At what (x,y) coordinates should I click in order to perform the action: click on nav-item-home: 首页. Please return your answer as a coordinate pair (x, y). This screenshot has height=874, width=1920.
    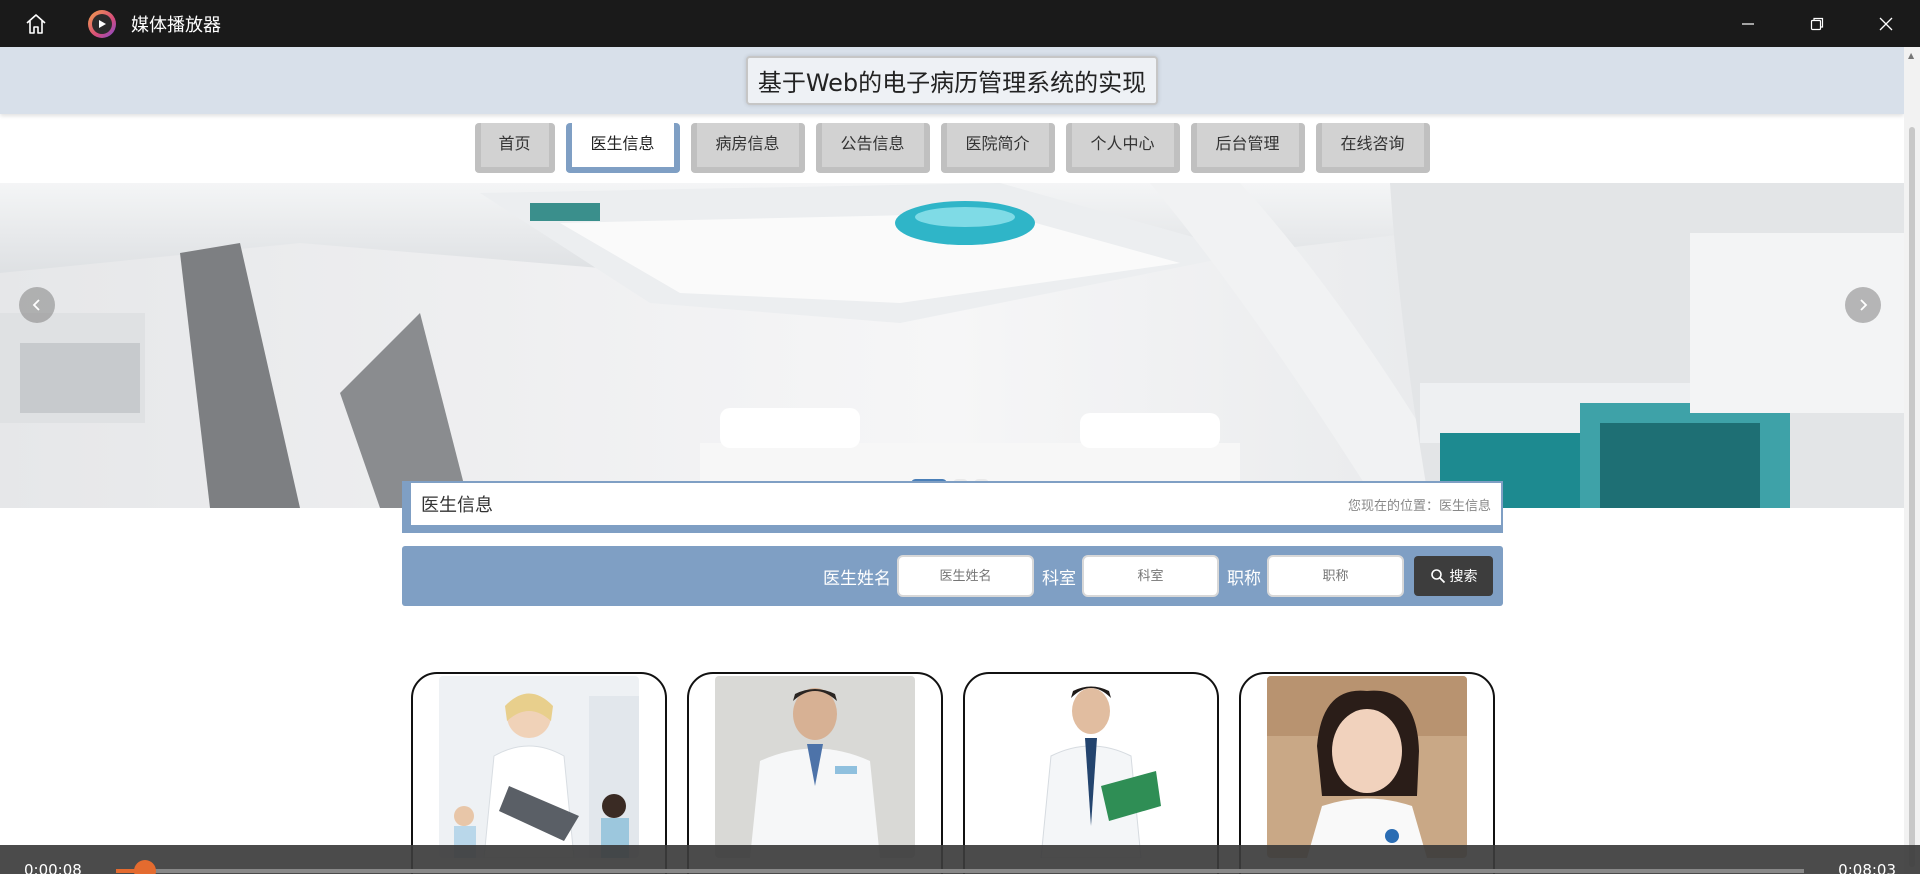
    Looking at the image, I should click on (514, 148).